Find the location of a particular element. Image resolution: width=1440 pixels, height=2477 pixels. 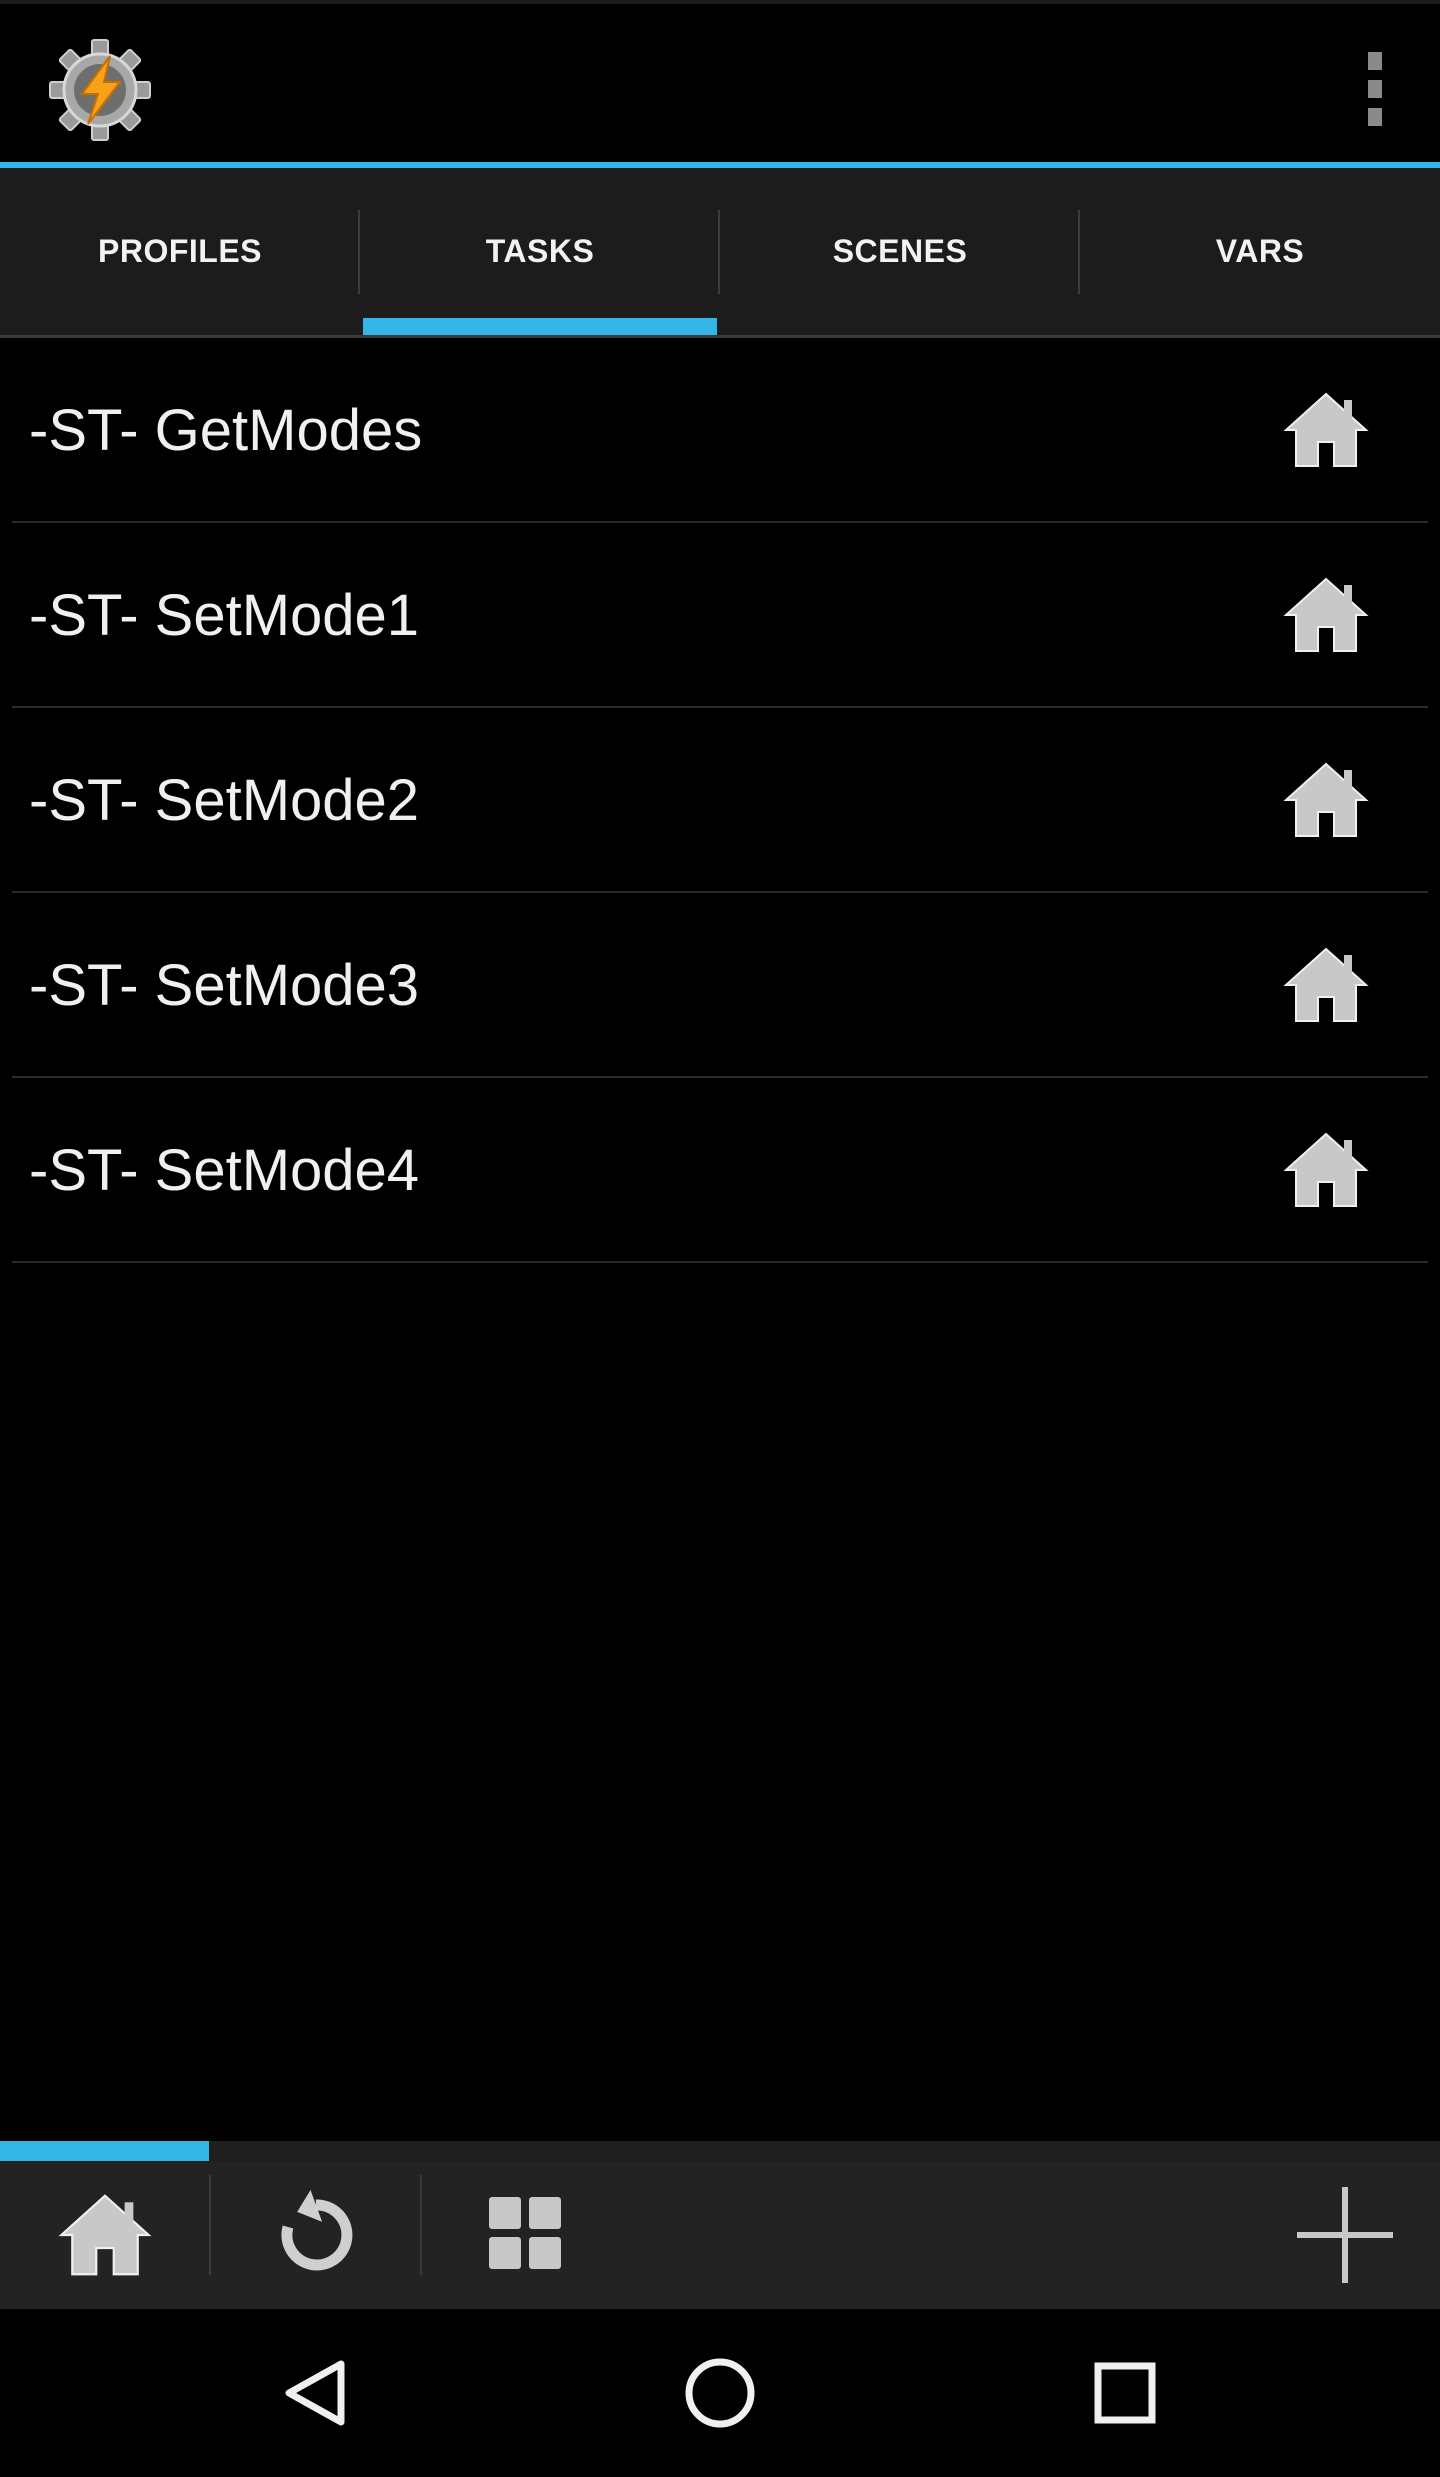

grid-button is located at coordinates (527, 2235).